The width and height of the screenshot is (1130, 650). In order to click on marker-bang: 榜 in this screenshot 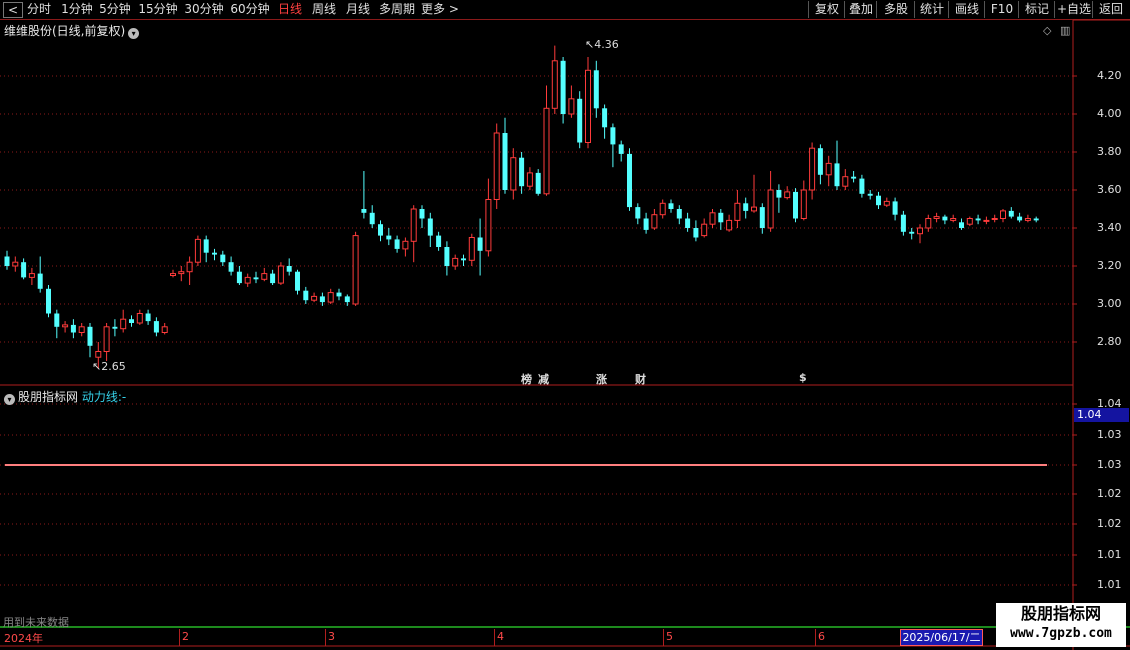, I will do `click(526, 379)`.